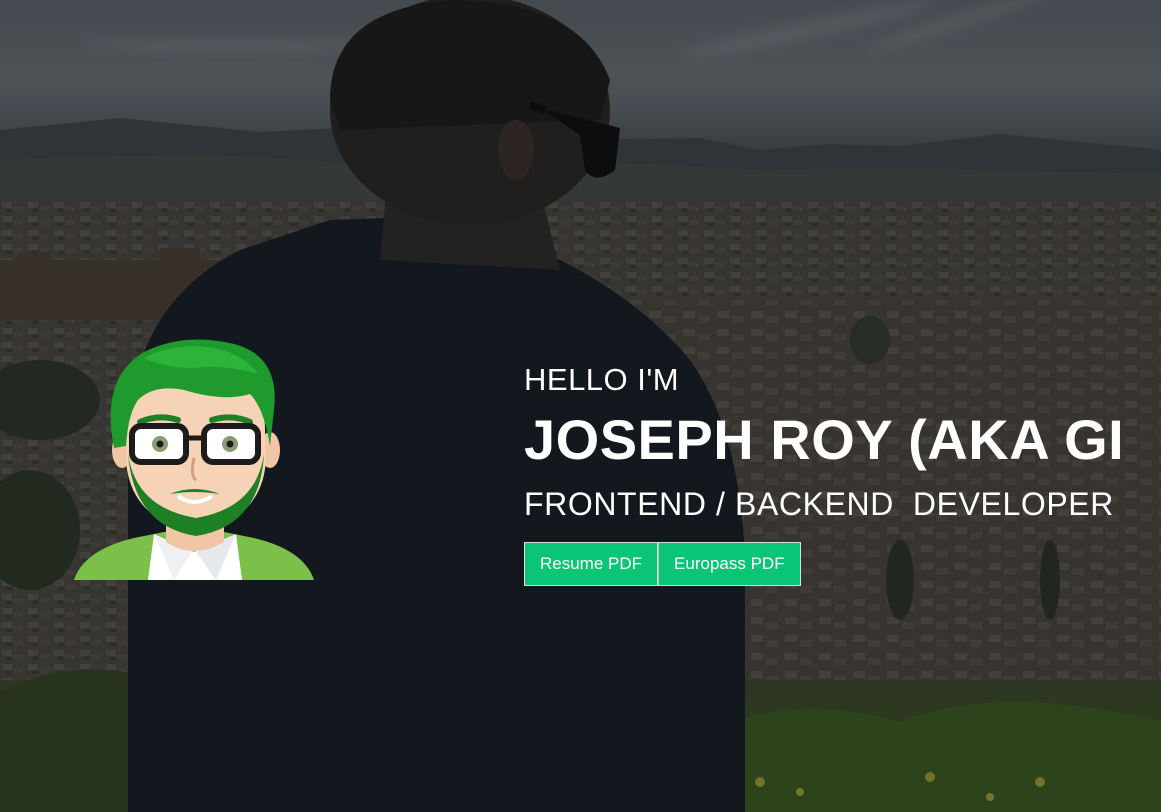 This screenshot has width=1161, height=812. What do you see at coordinates (591, 564) in the screenshot?
I see `resume-pdf-button: Resume PDF` at bounding box center [591, 564].